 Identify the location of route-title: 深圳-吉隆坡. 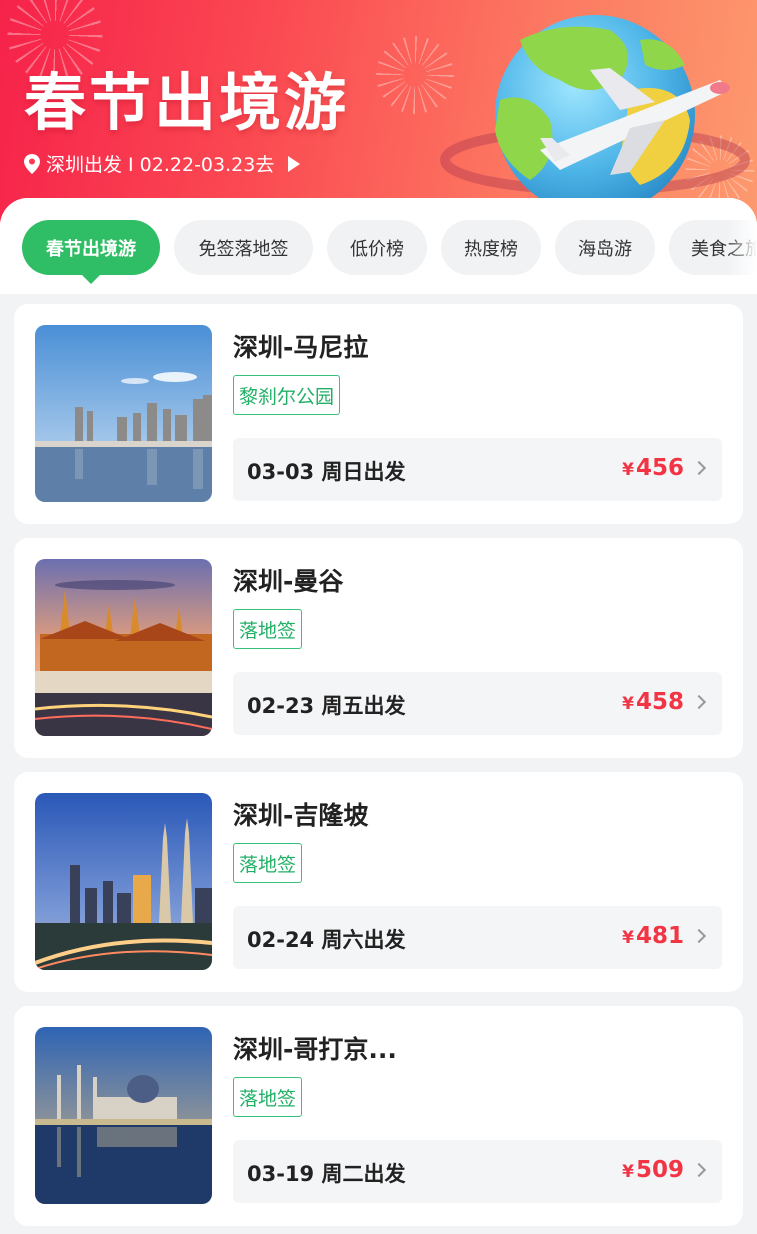
(301, 815).